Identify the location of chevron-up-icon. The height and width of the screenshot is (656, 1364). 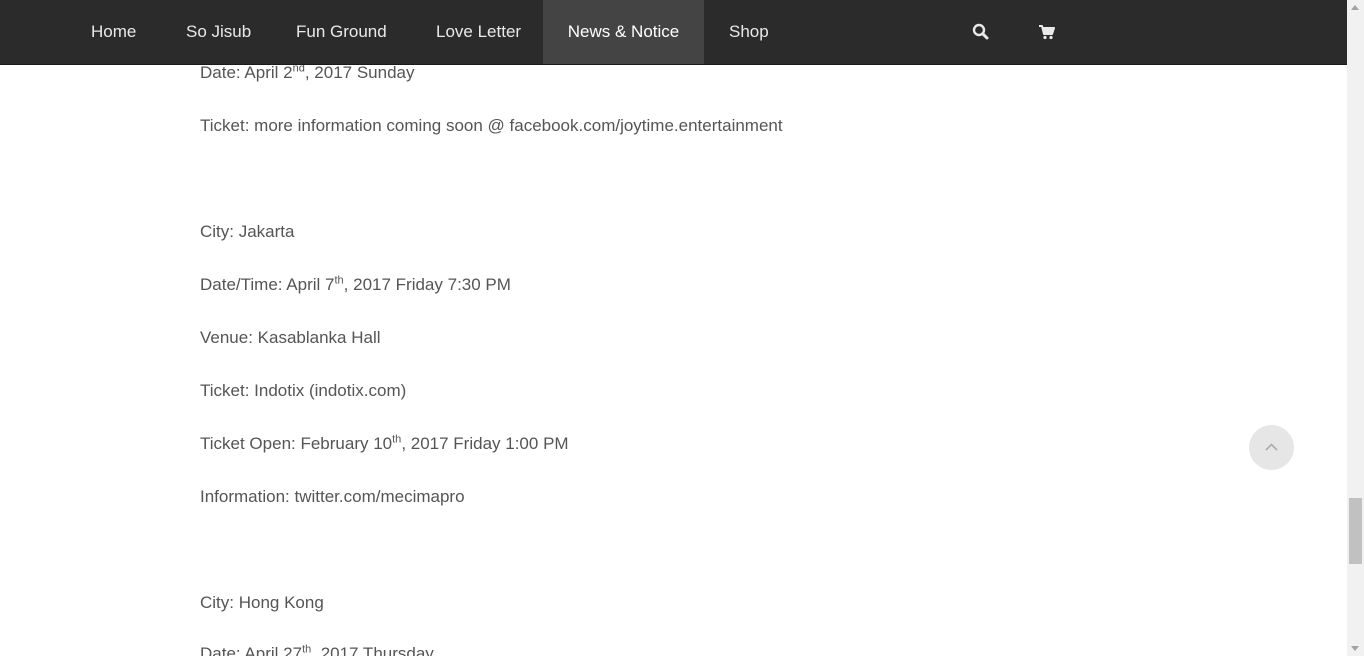
(1271, 447).